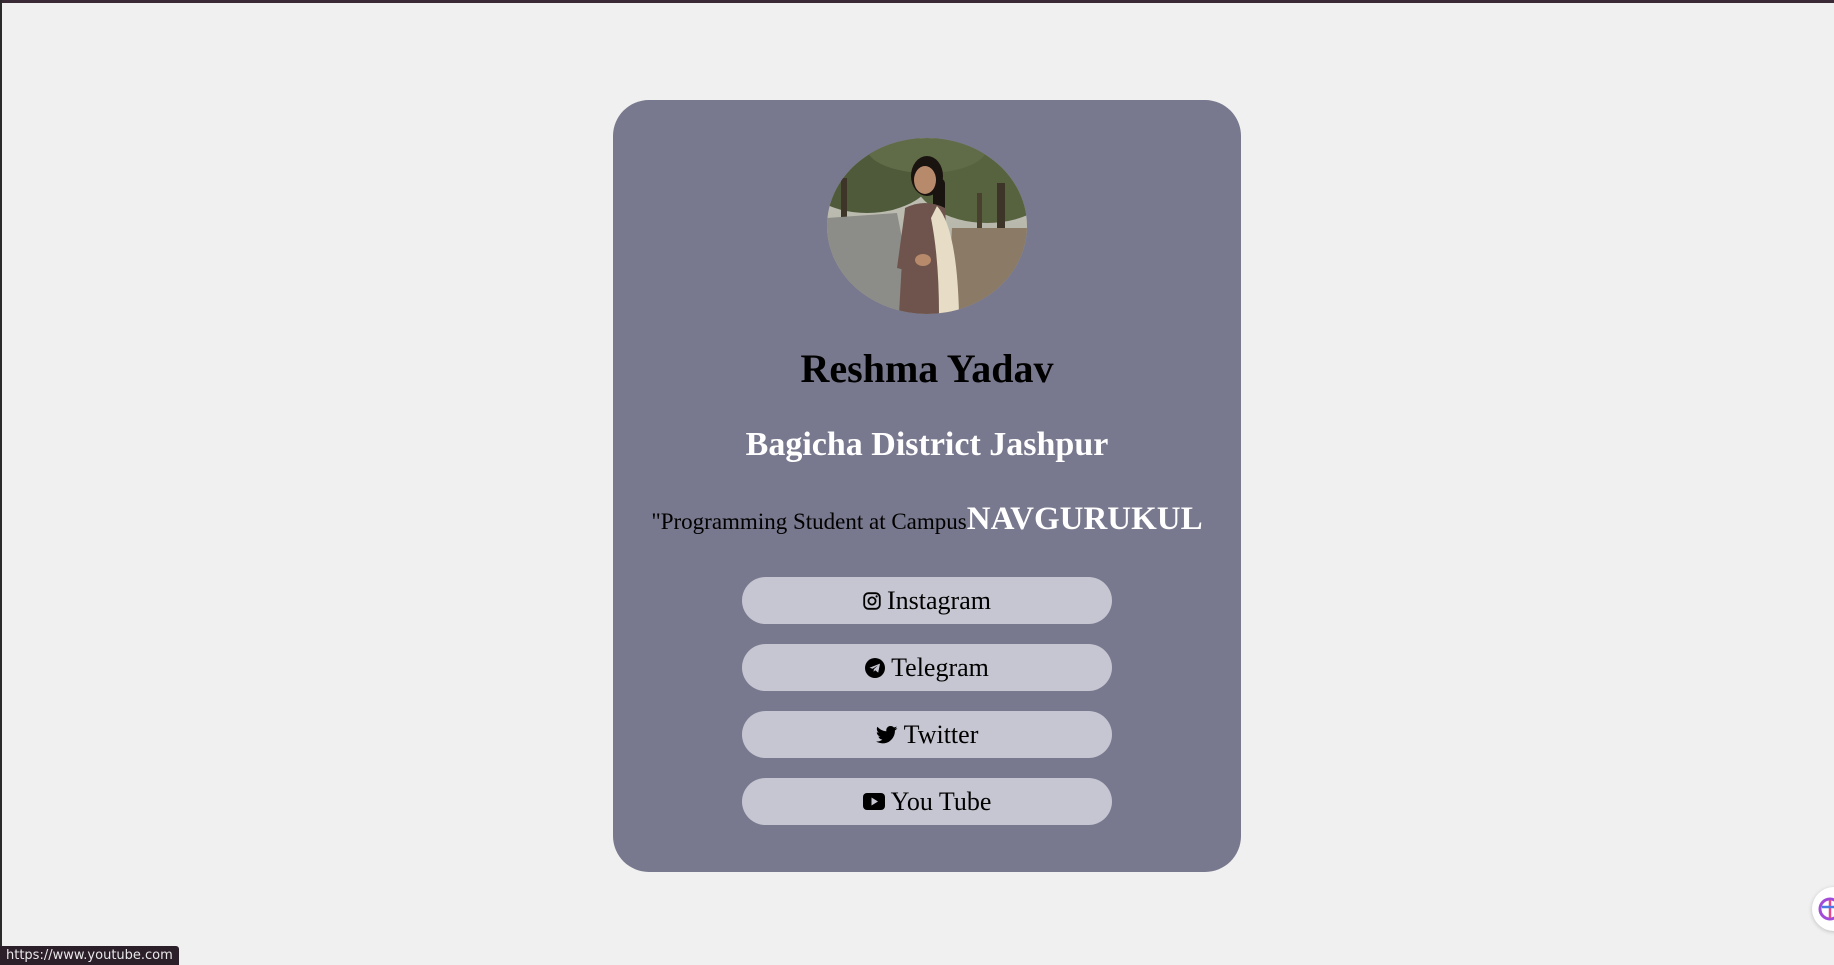 The height and width of the screenshot is (965, 1834). What do you see at coordinates (886, 734) in the screenshot?
I see `twitter-icon` at bounding box center [886, 734].